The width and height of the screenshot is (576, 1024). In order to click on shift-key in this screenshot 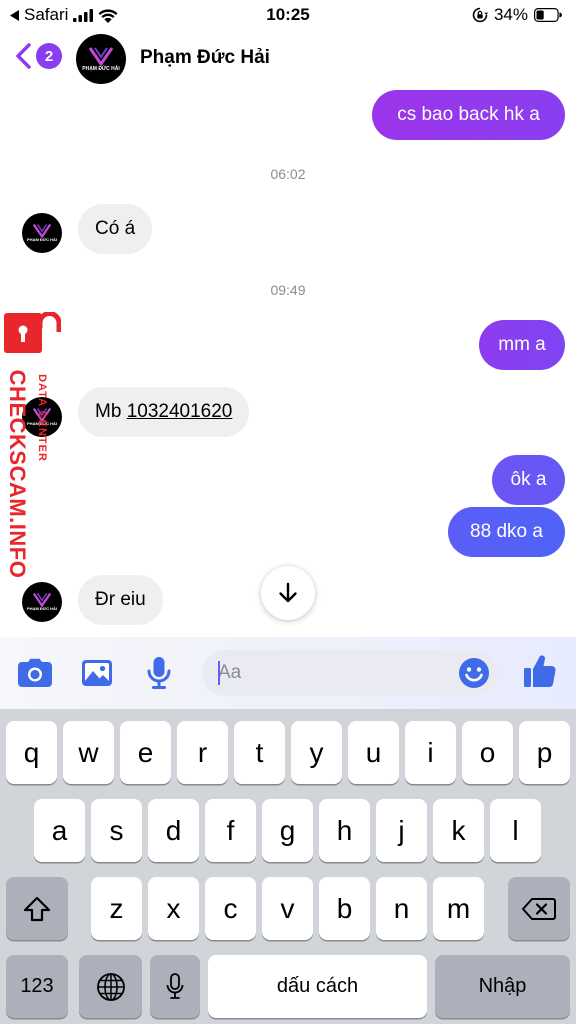, I will do `click(37, 908)`.